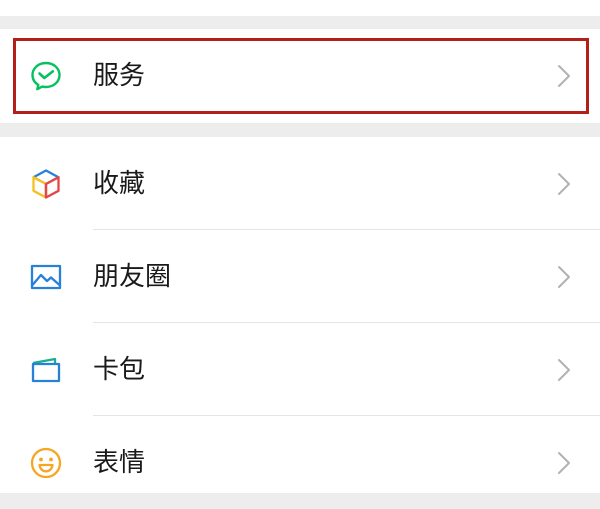 Image resolution: width=600 pixels, height=509 pixels. What do you see at coordinates (46, 463) in the screenshot?
I see `sticker-smile-icon` at bounding box center [46, 463].